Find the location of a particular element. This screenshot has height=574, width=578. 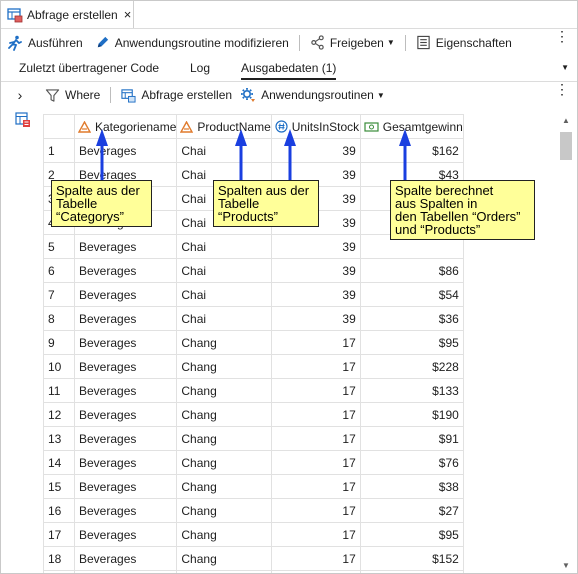

table-row: 12 Beverages Chang 17 $190 is located at coordinates (253, 414).